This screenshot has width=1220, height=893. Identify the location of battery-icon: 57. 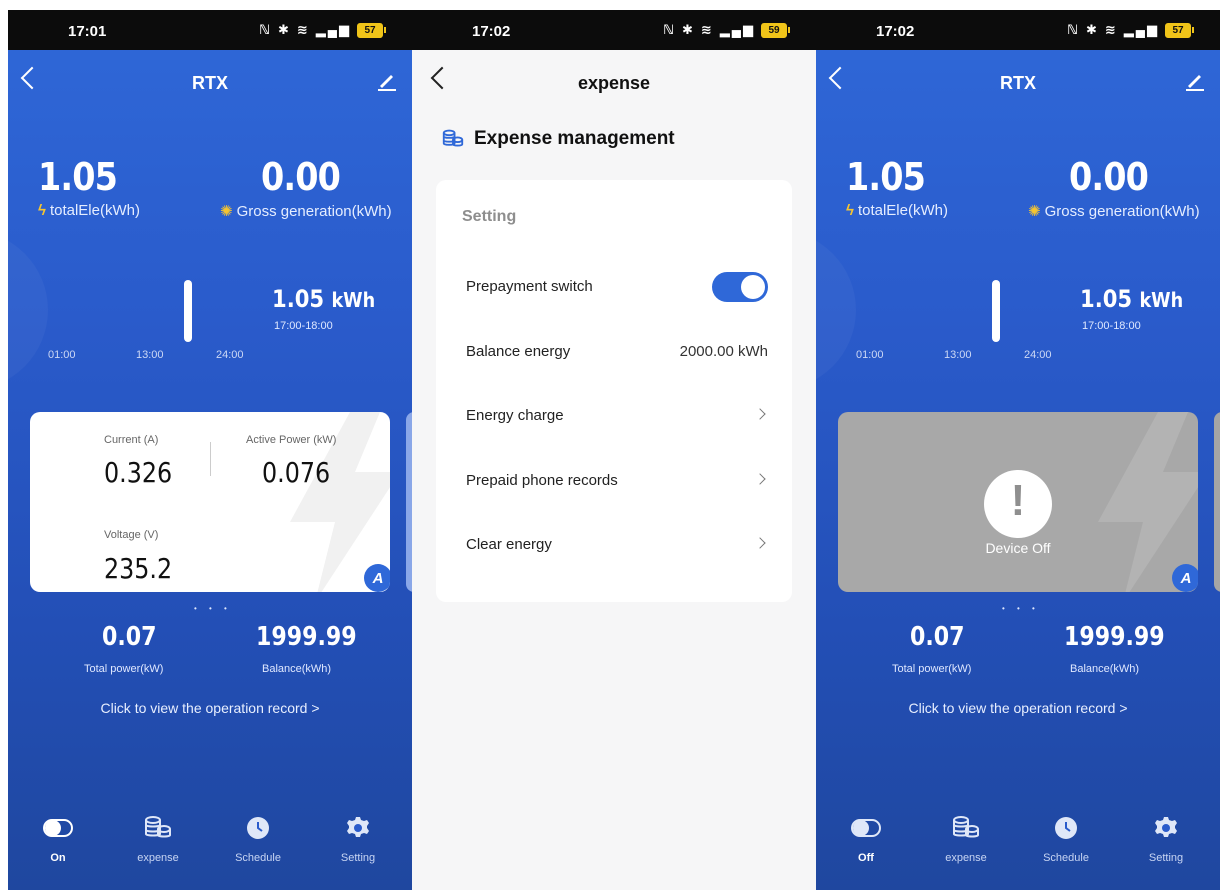
(370, 30).